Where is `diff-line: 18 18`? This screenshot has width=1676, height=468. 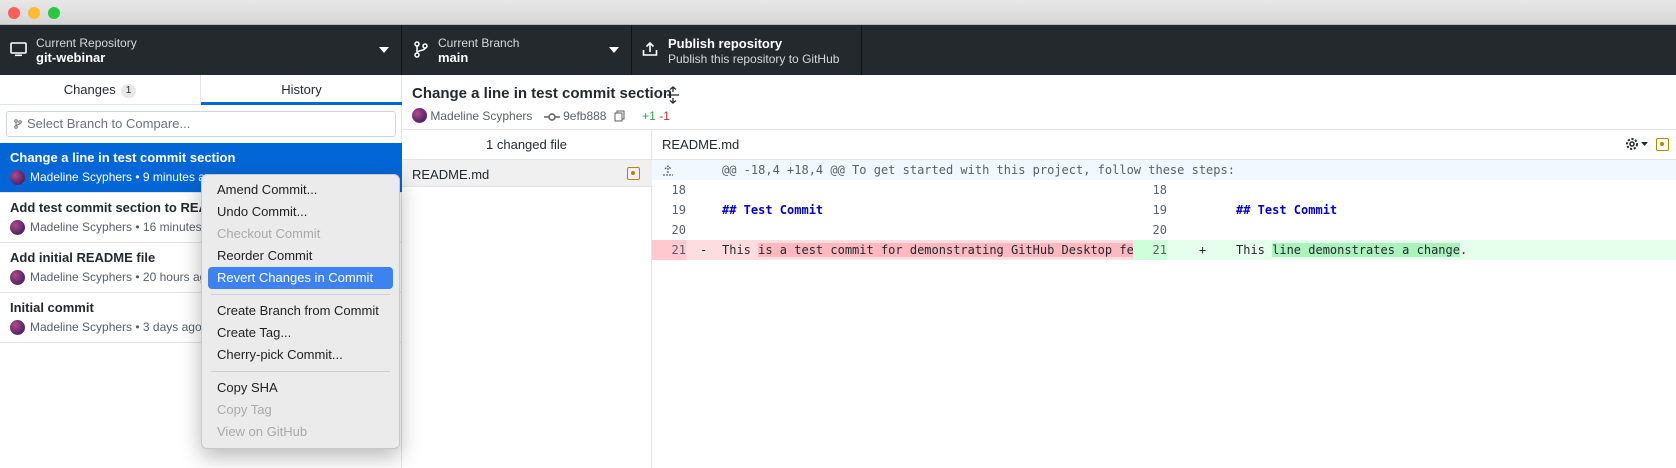 diff-line: 18 18 is located at coordinates (1164, 190).